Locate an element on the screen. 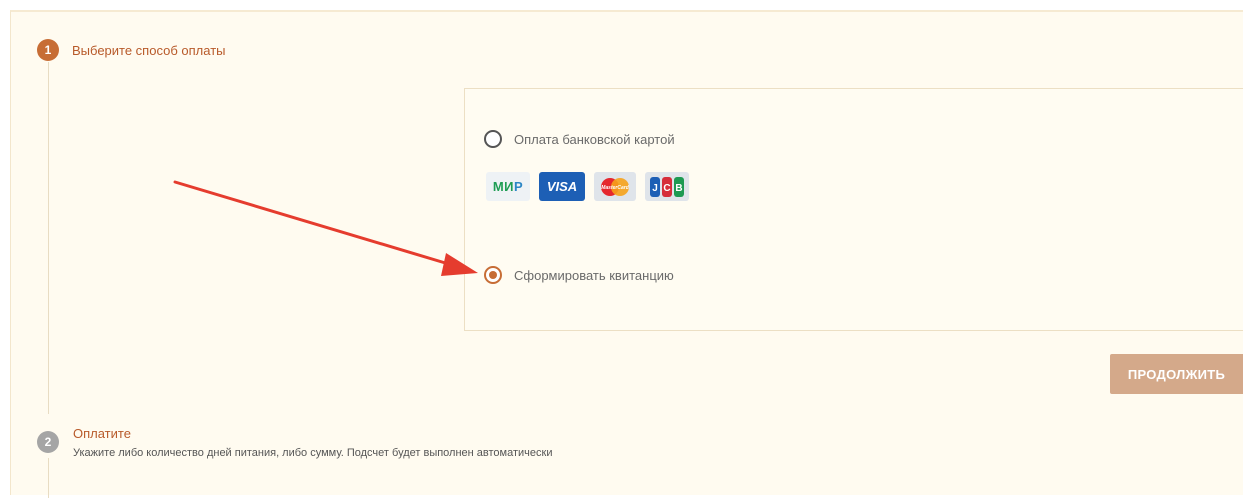 Image resolution: width=1243 pixels, height=498 pixels. mastercard-logo-text: MasterCard is located at coordinates (615, 188).